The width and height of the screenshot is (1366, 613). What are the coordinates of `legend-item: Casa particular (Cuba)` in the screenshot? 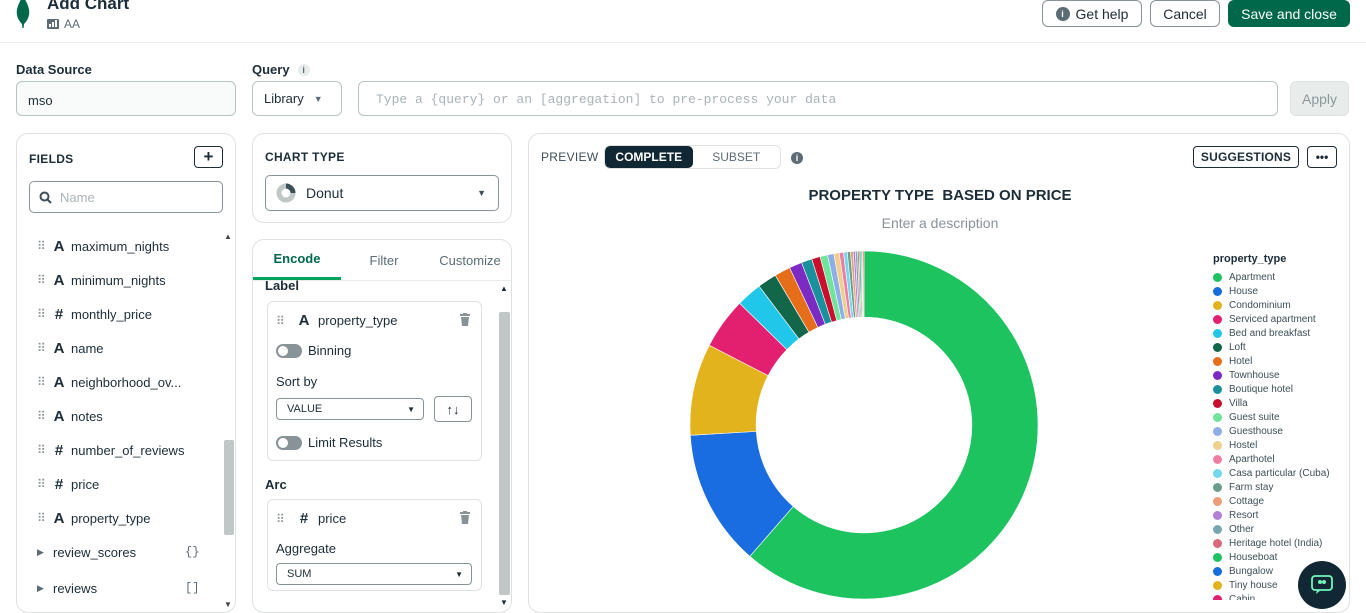 It's located at (1280, 473).